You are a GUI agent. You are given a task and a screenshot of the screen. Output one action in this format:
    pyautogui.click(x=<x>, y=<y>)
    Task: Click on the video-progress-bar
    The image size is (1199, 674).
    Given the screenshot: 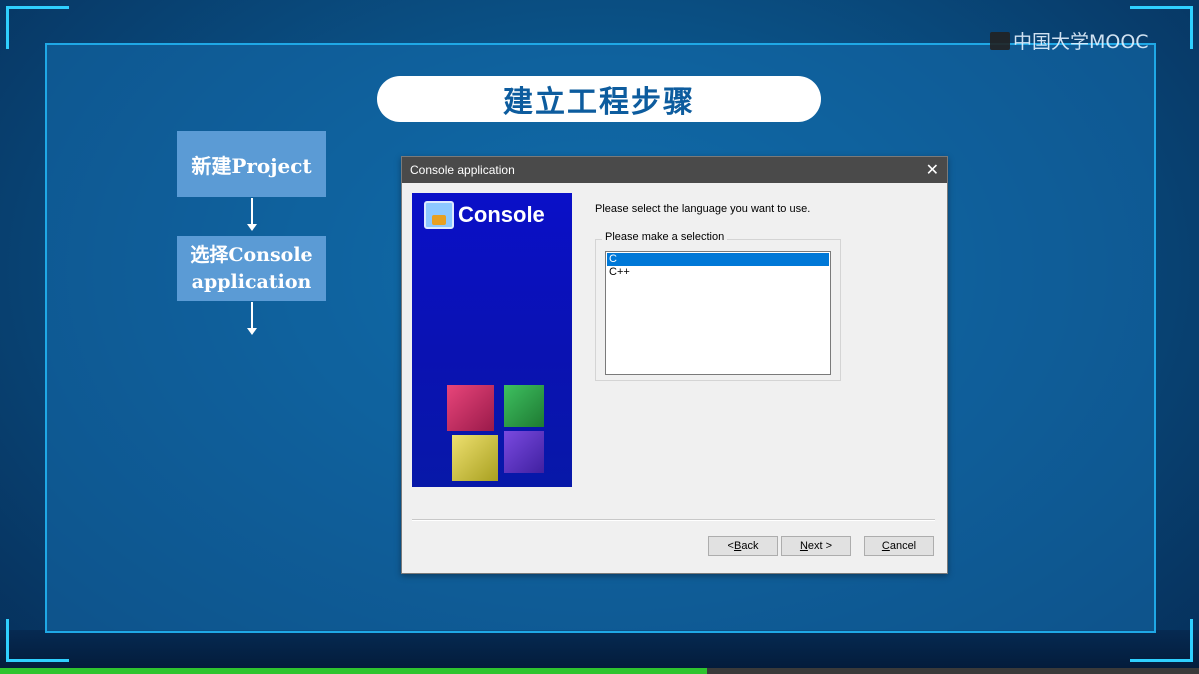 What is the action you would take?
    pyautogui.click(x=599, y=671)
    